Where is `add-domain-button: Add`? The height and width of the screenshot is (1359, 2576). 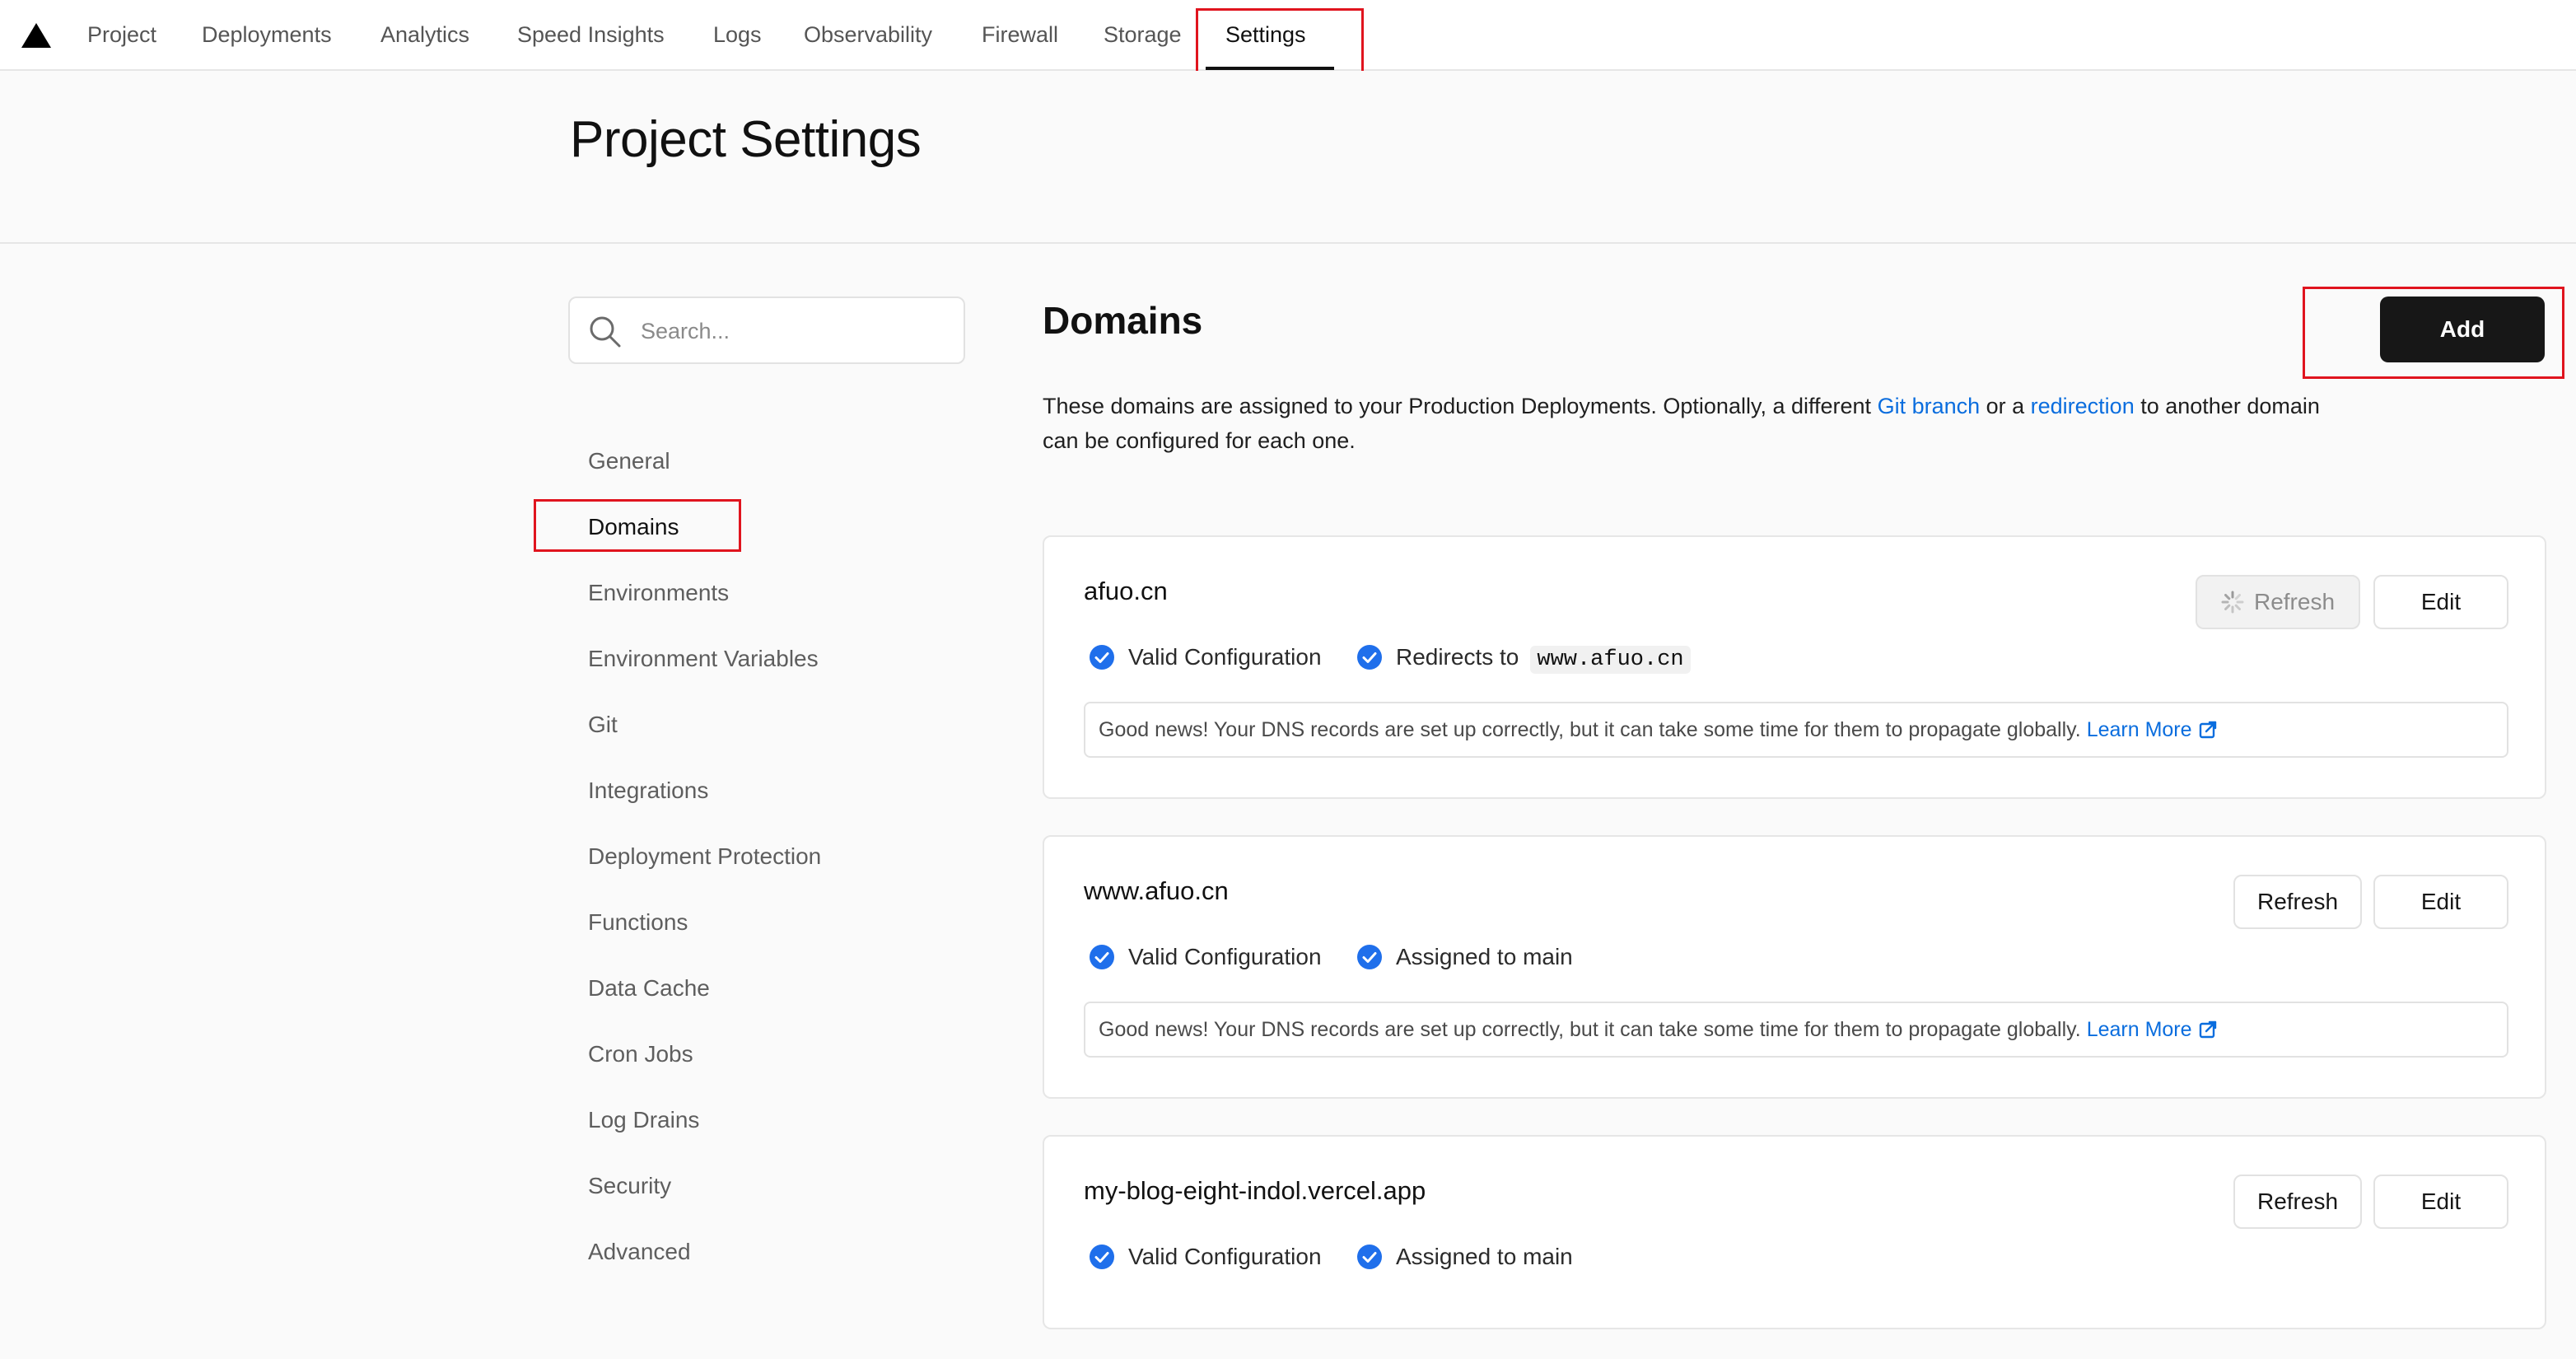
add-domain-button: Add is located at coordinates (2462, 329).